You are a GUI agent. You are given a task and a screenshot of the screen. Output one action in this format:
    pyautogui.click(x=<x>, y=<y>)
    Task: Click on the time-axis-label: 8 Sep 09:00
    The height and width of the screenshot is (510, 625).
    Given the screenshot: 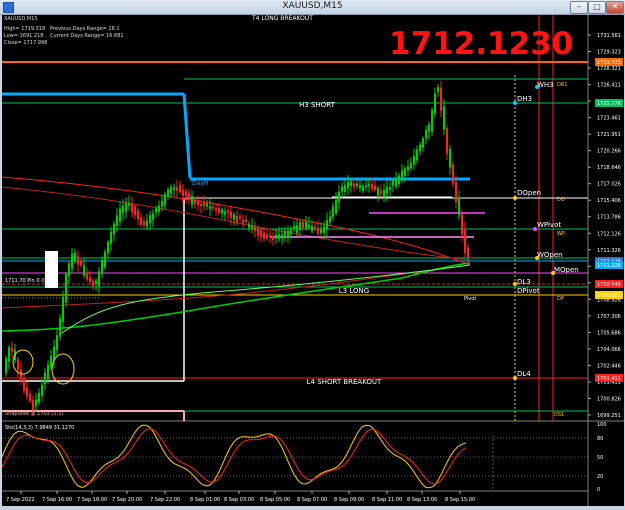 What is the action you would take?
    pyautogui.click(x=349, y=500)
    